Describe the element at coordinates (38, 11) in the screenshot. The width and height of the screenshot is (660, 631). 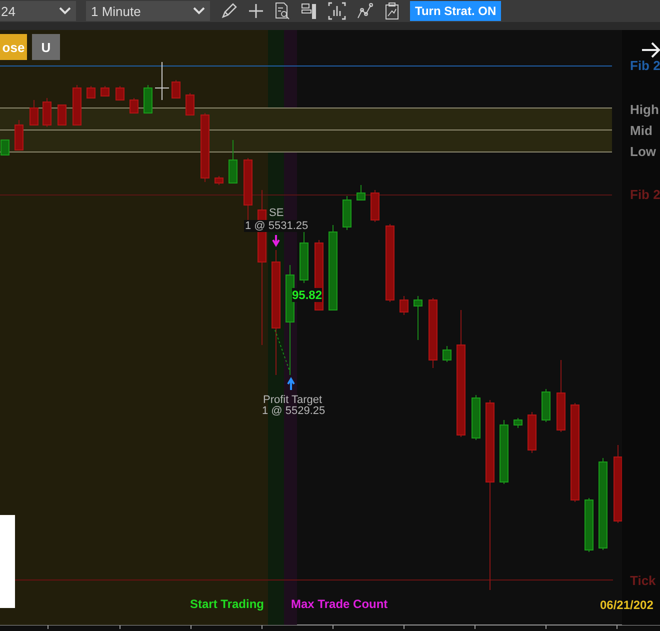
I see `symbol-dropdown: 24` at that location.